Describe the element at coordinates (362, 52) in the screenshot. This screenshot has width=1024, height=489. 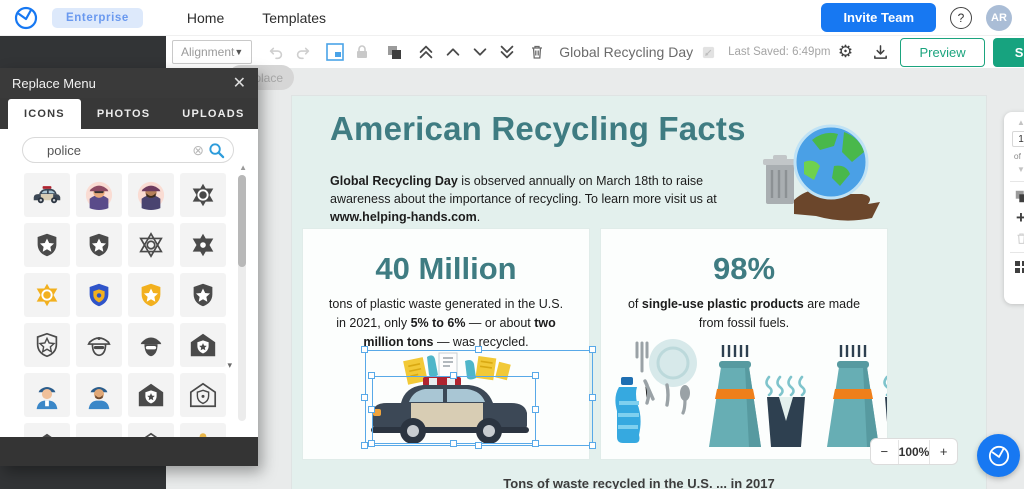
I see `lock-icon` at that location.